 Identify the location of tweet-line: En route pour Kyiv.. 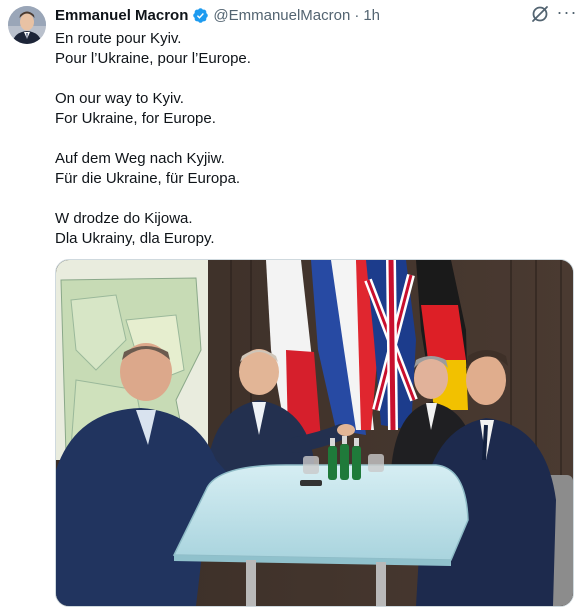
(118, 38).